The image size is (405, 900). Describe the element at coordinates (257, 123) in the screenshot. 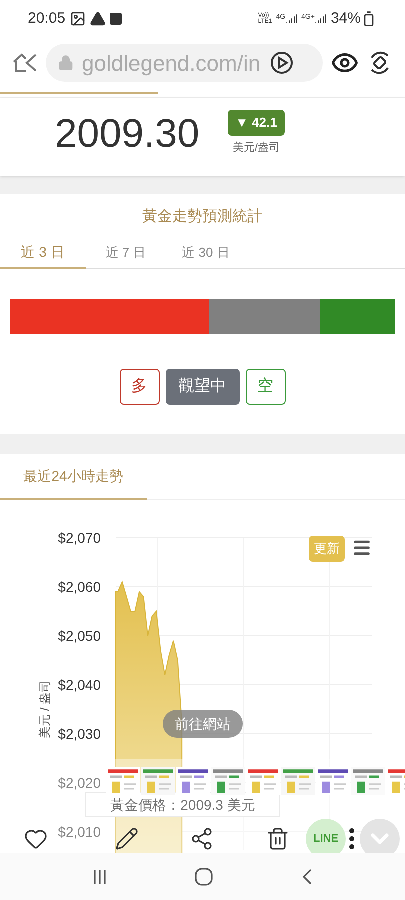

I see `price-change: ▼ 42.1` at that location.